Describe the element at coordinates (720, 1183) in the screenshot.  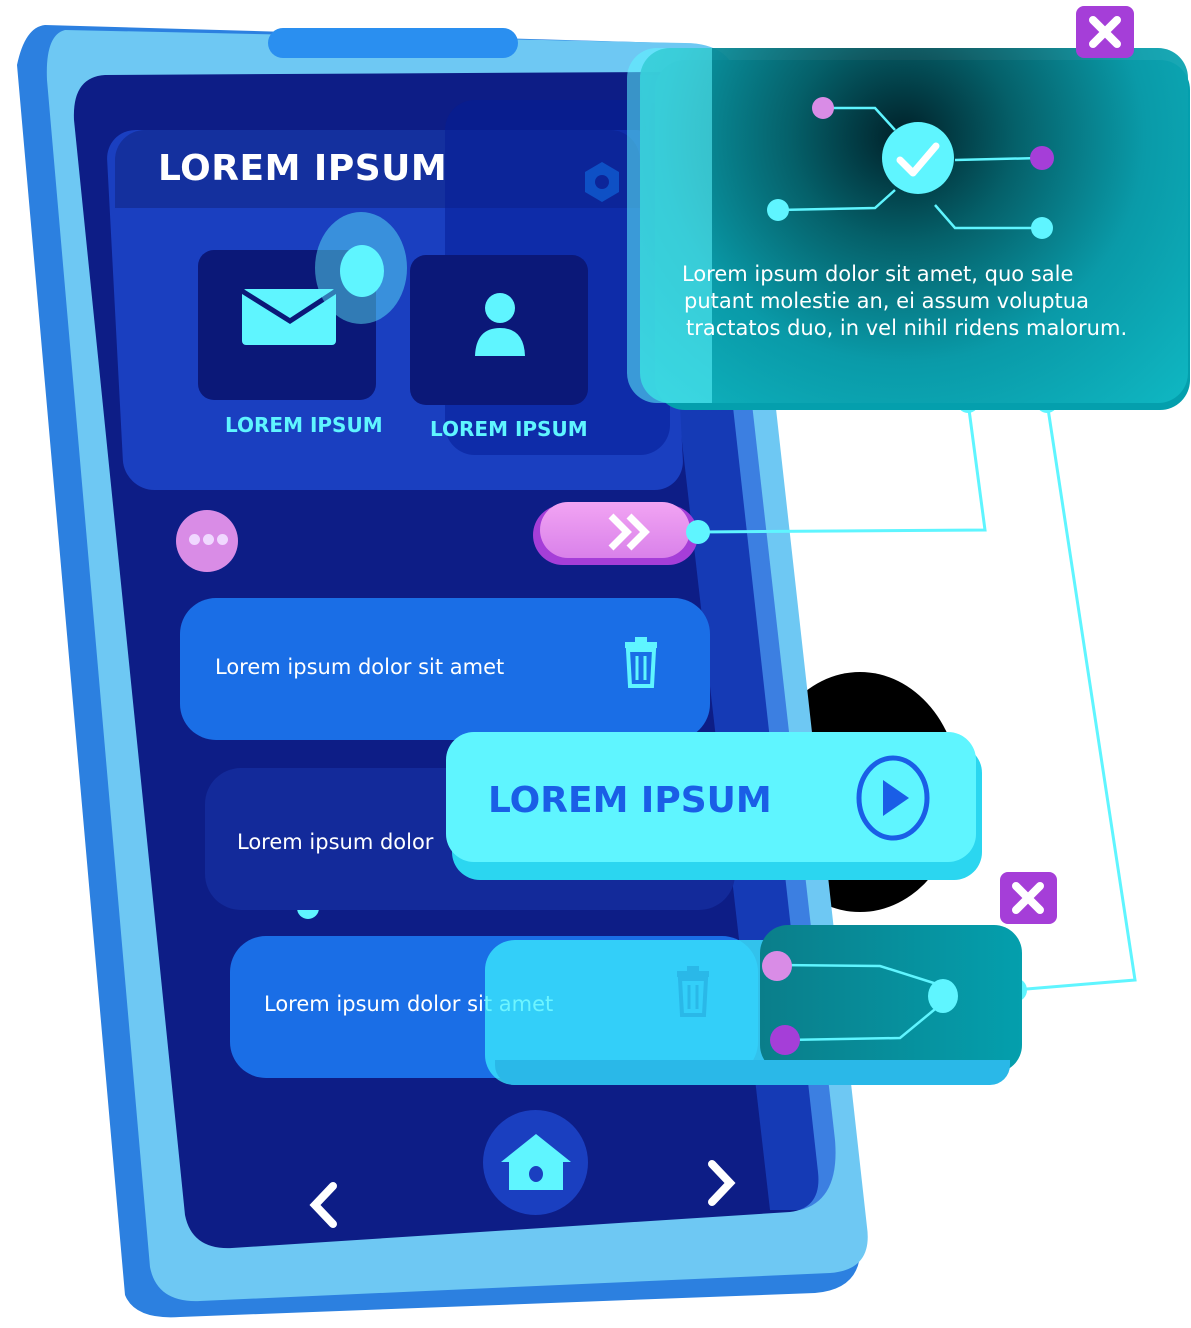
I see `chevron-right-icon` at that location.